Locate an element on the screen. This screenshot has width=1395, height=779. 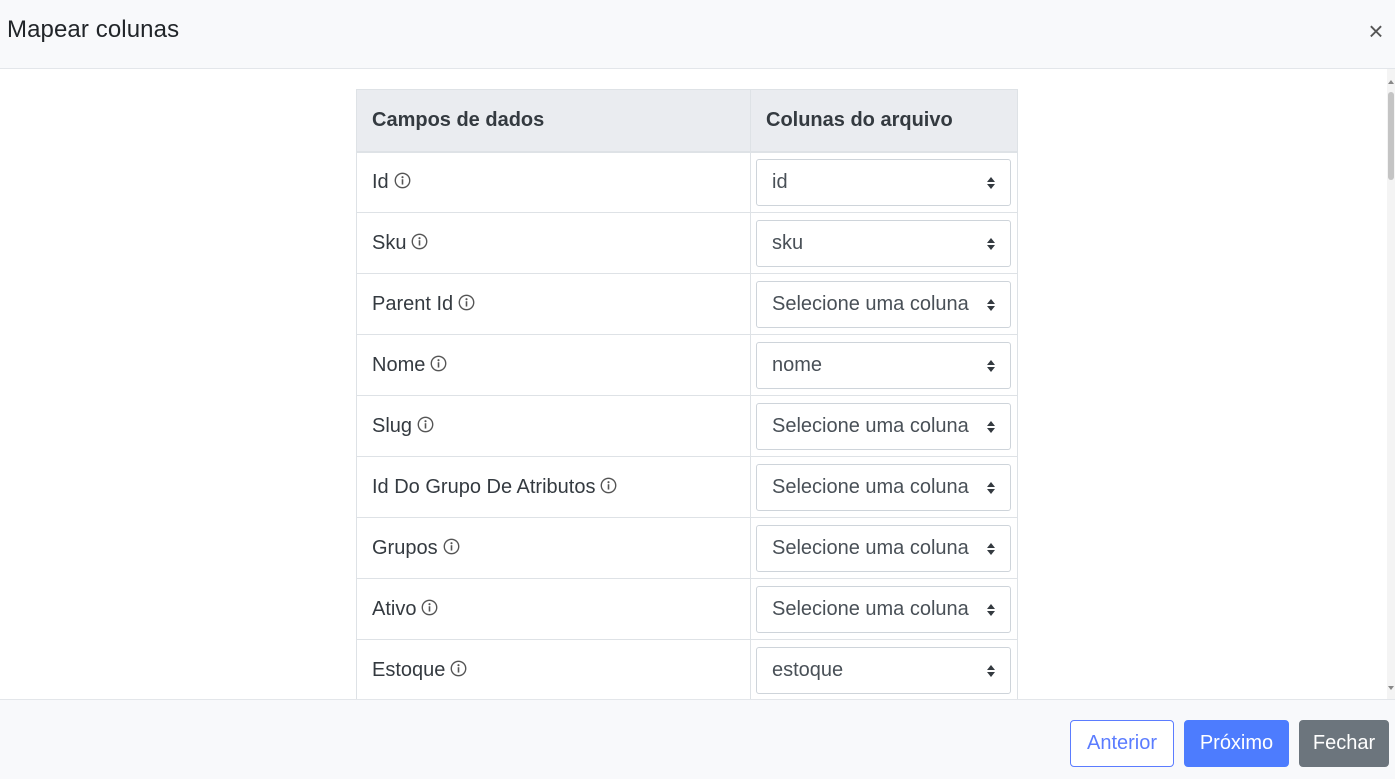
column-select: sku is located at coordinates (883, 243).